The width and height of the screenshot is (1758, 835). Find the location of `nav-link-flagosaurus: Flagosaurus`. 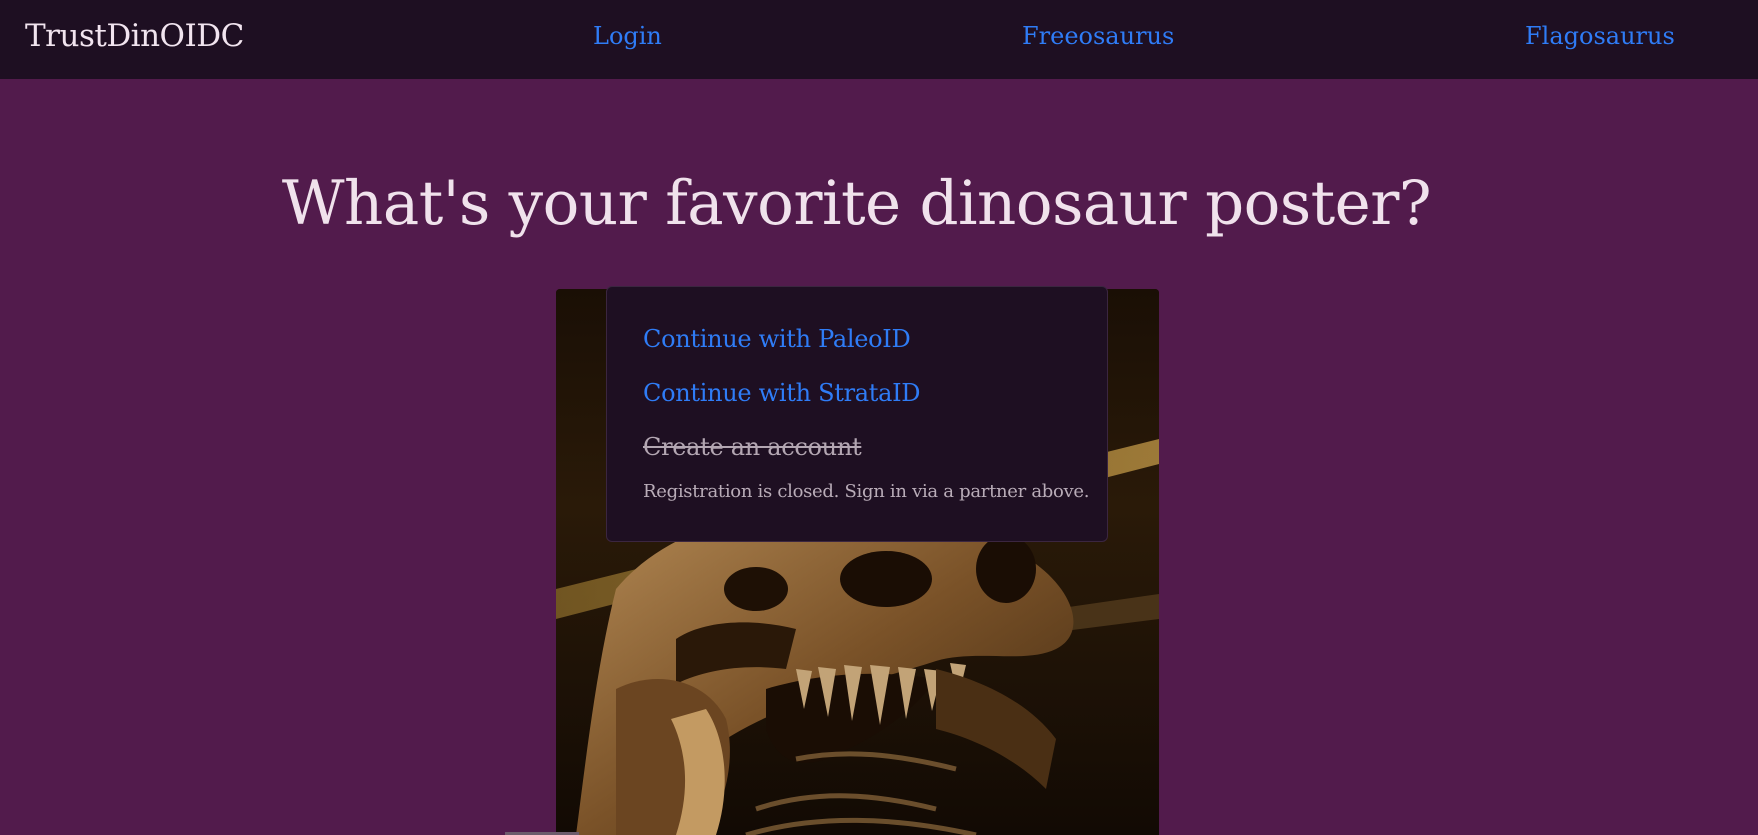

nav-link-flagosaurus: Flagosaurus is located at coordinates (1600, 36).